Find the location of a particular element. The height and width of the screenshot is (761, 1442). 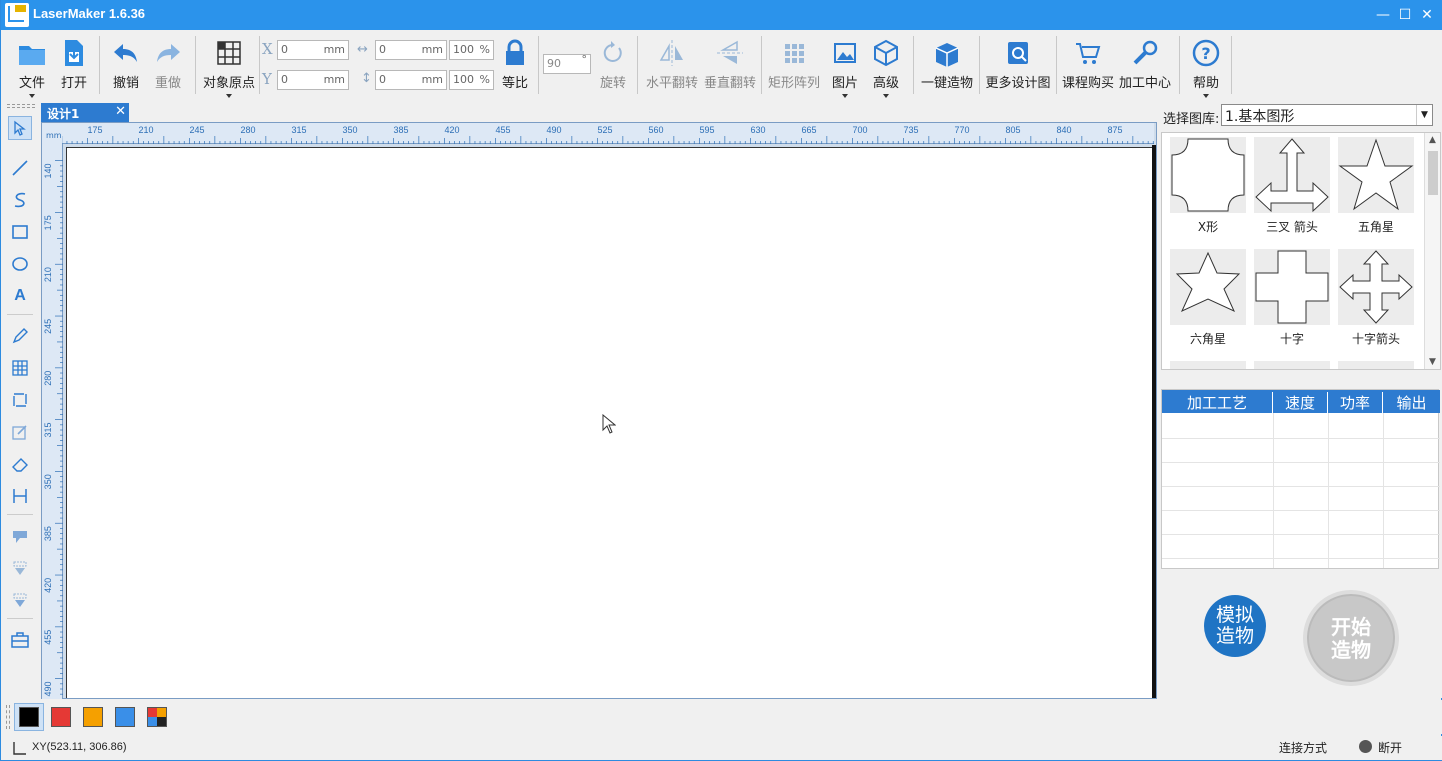

scale-height-field: 100% is located at coordinates (471, 80).